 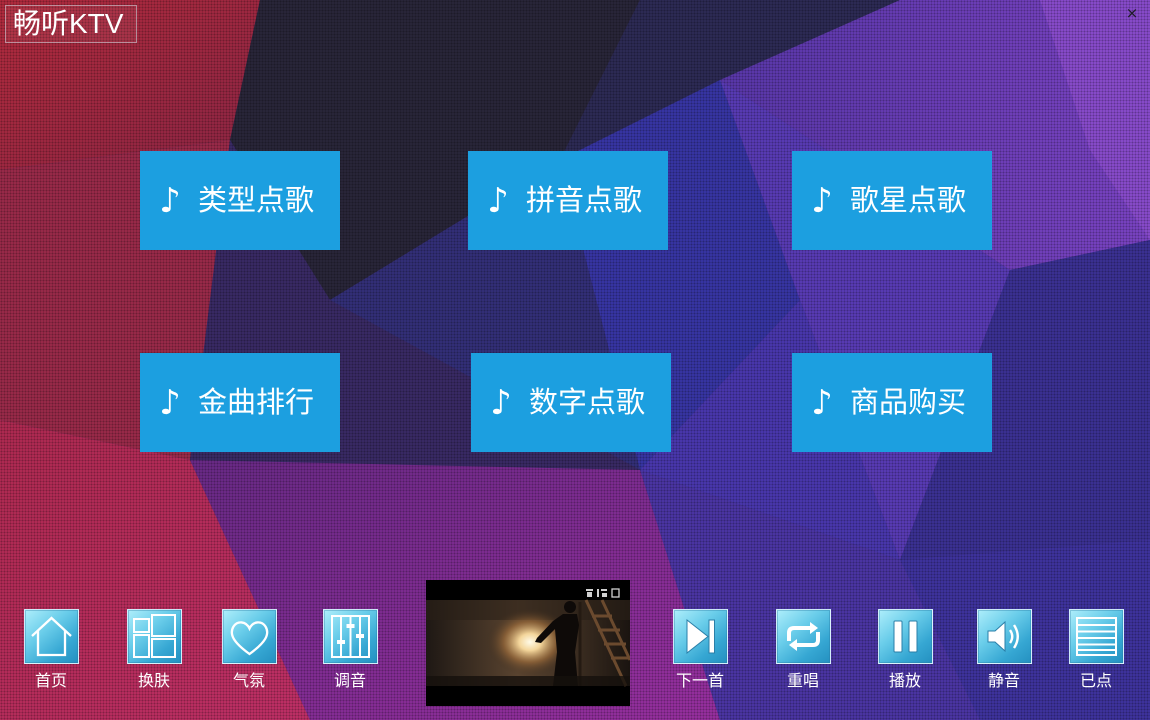 I want to click on toolbar-label: 首页, so click(x=50, y=681).